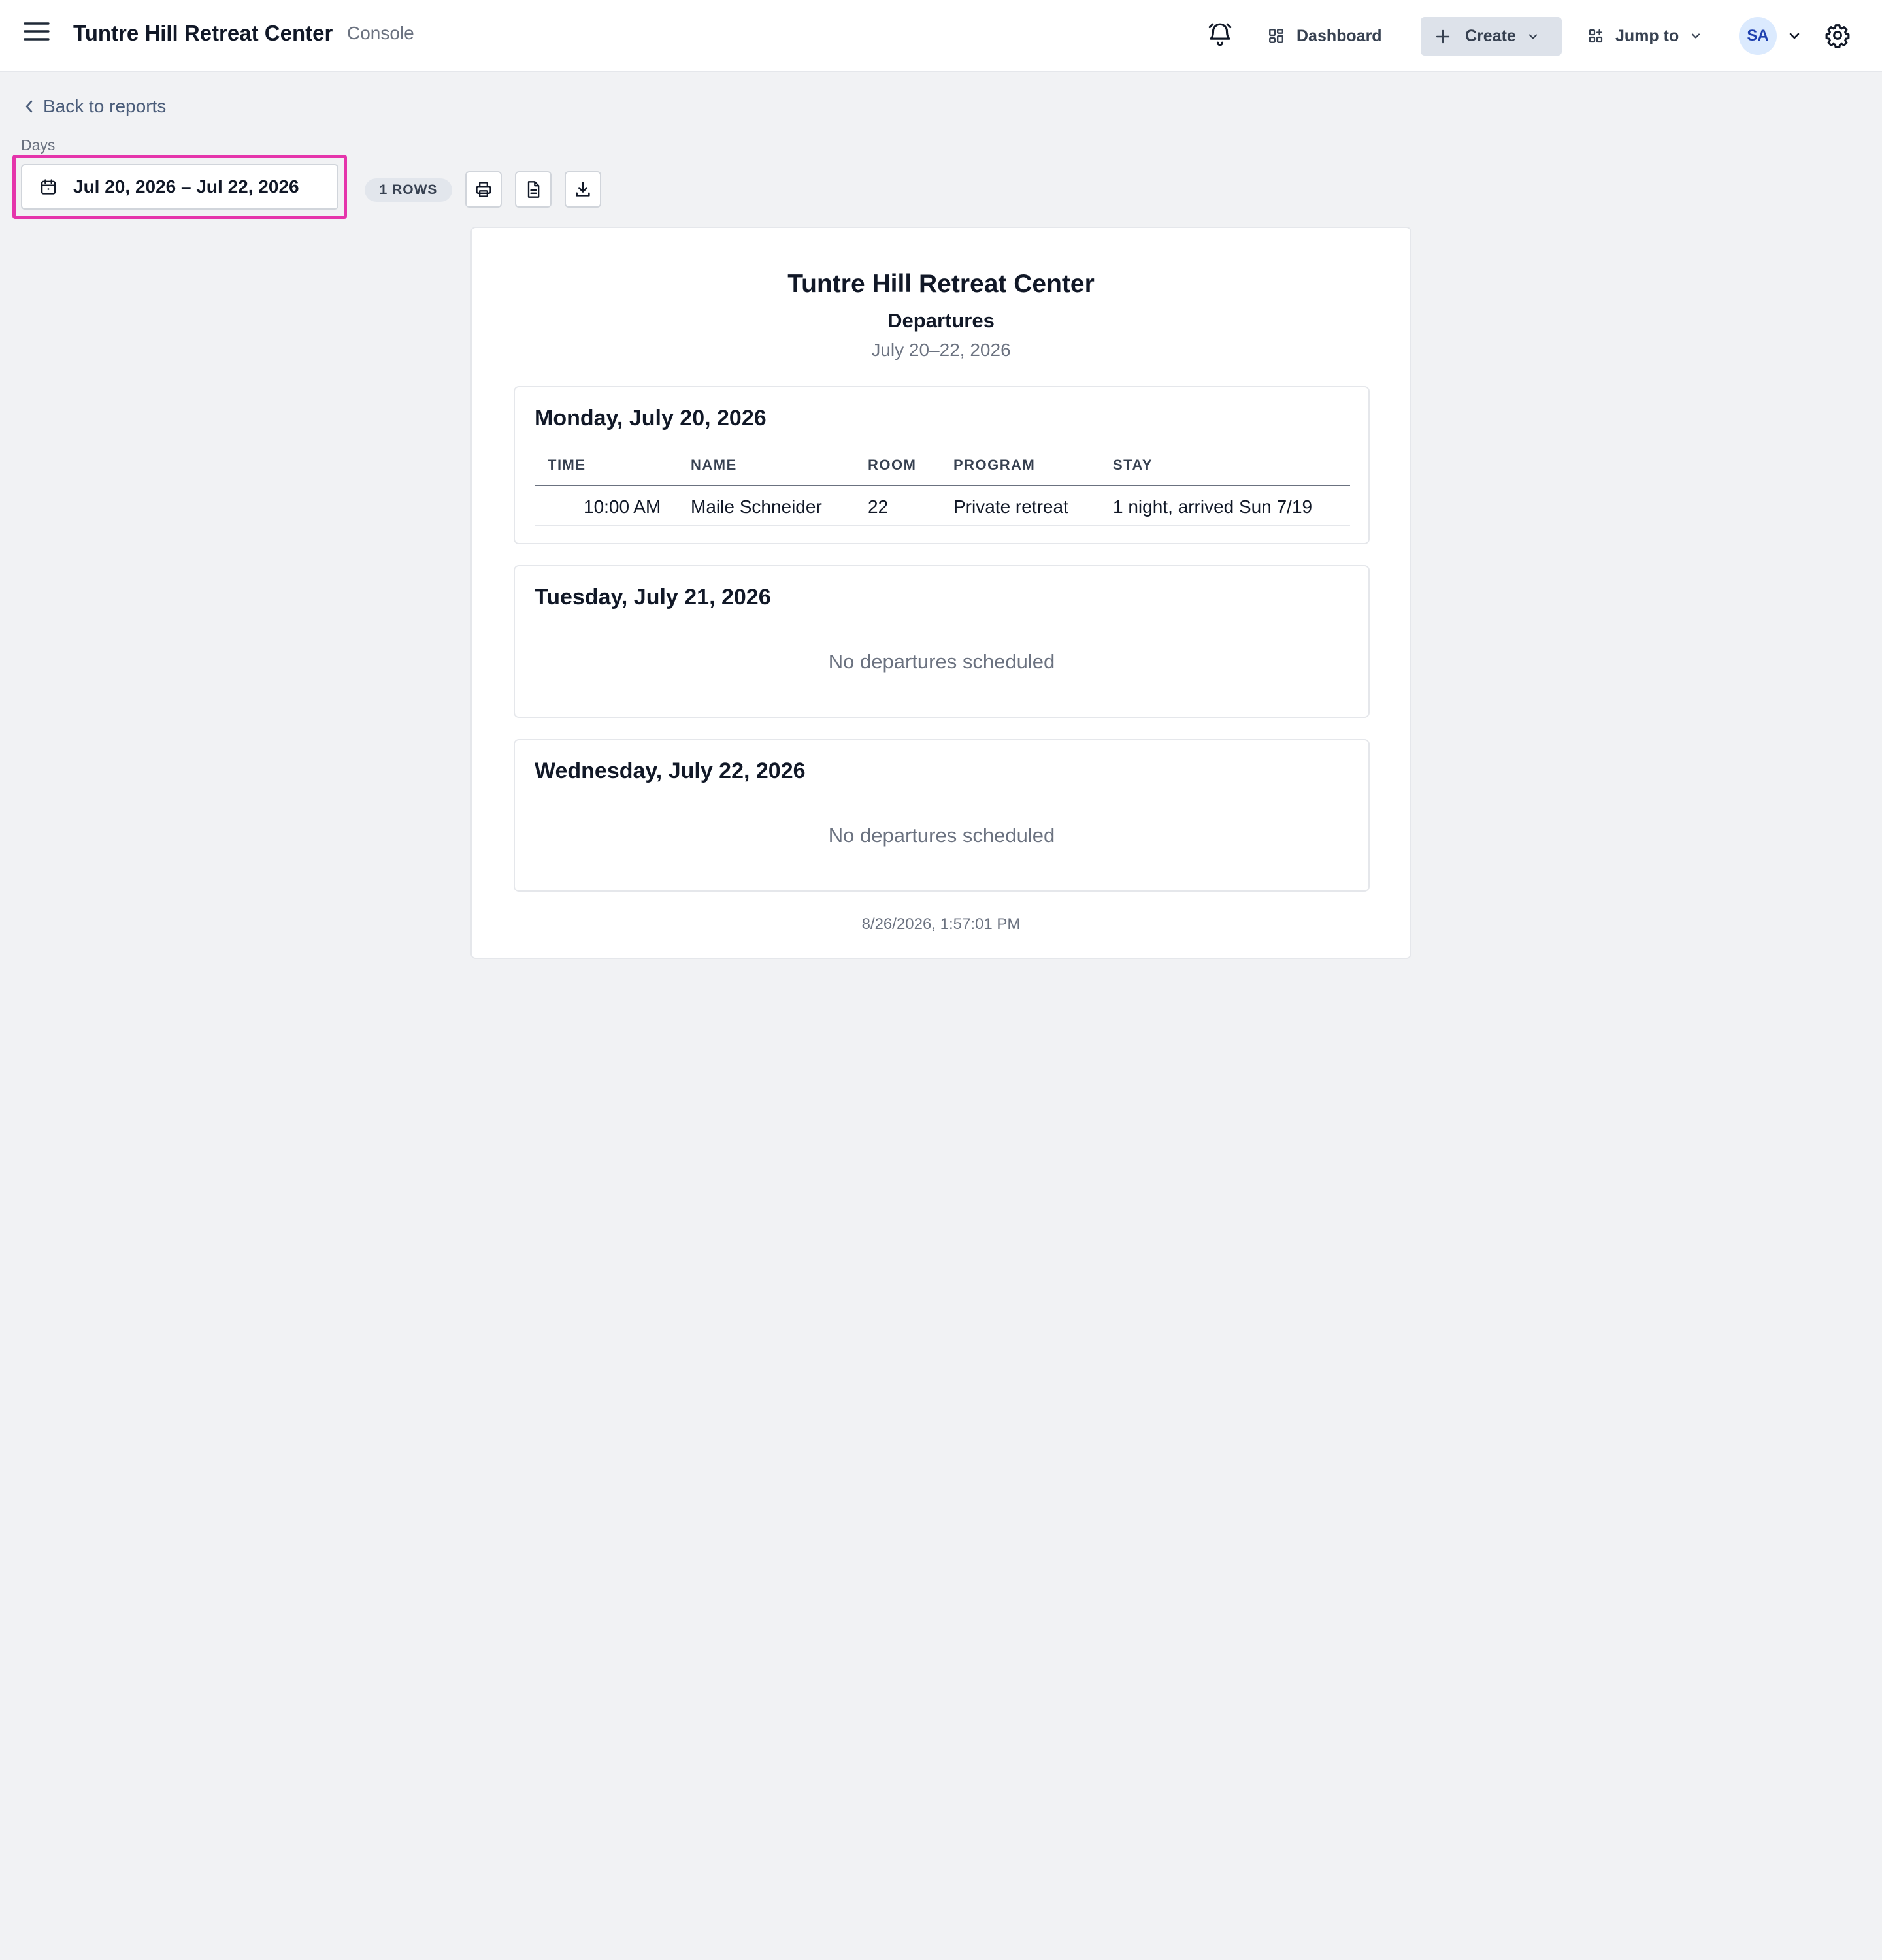  I want to click on bell-icon, so click(1221, 36).